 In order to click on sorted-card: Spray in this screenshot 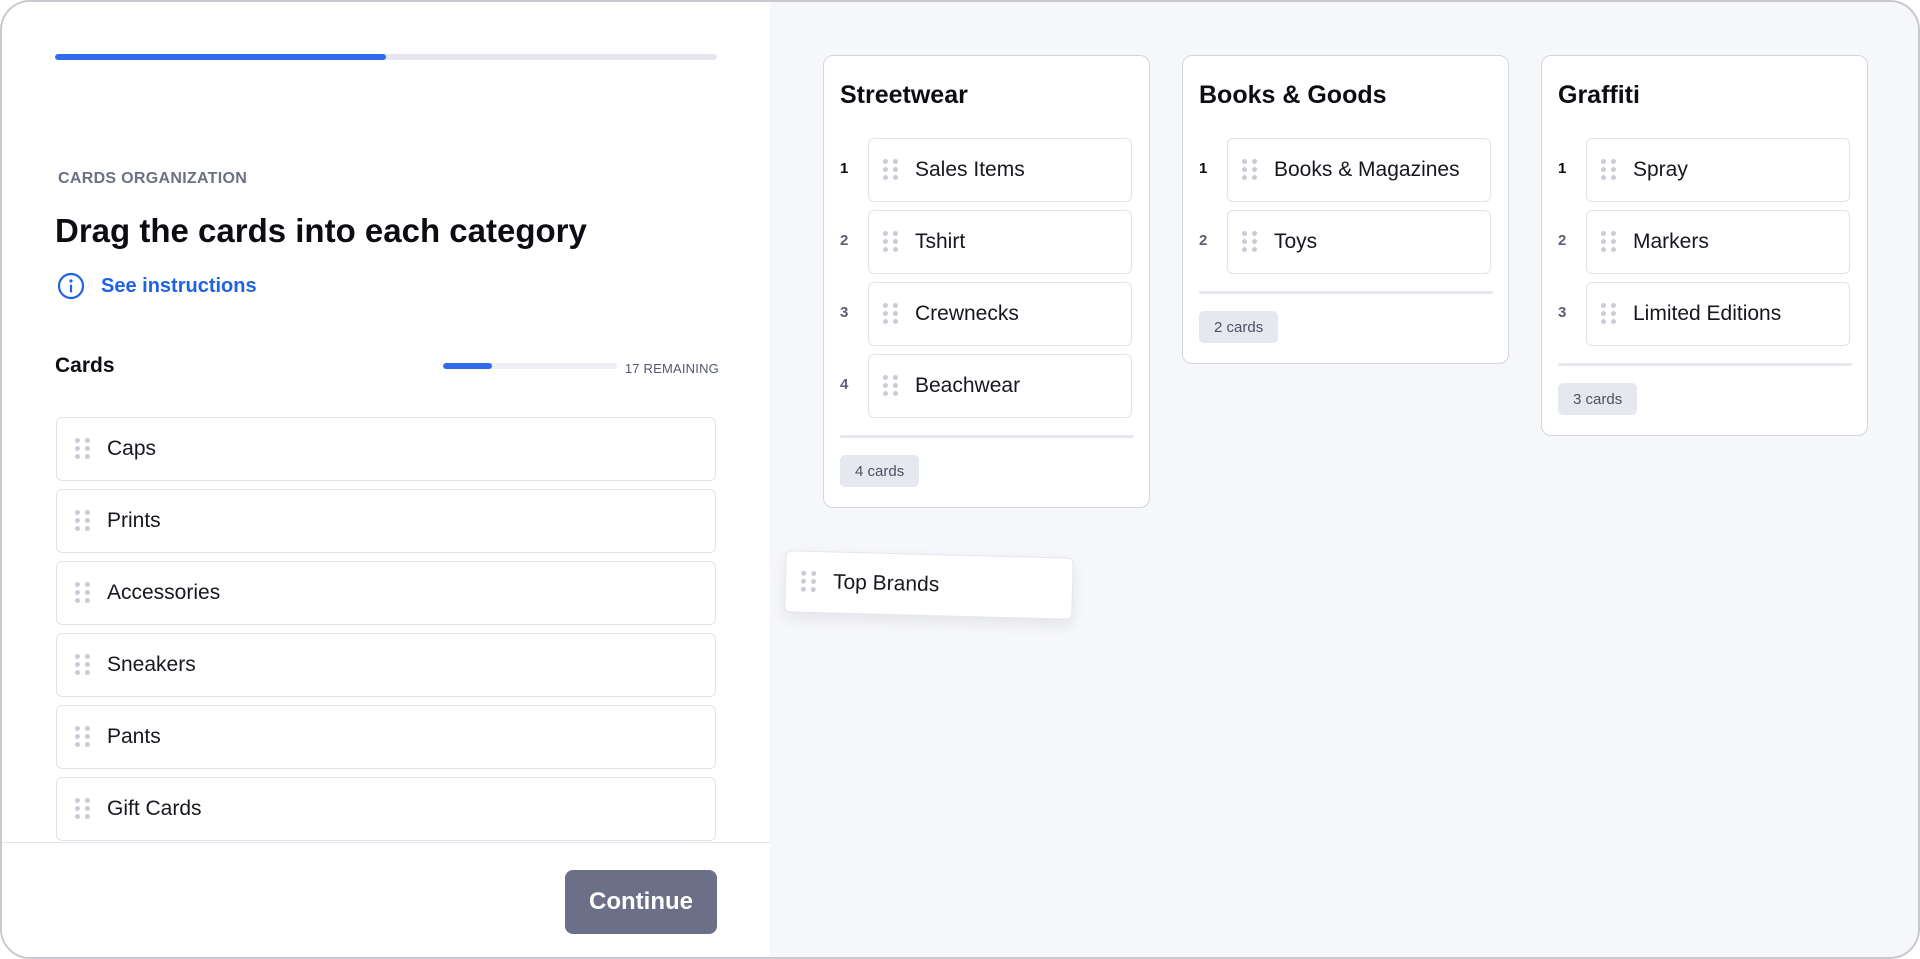, I will do `click(1718, 170)`.